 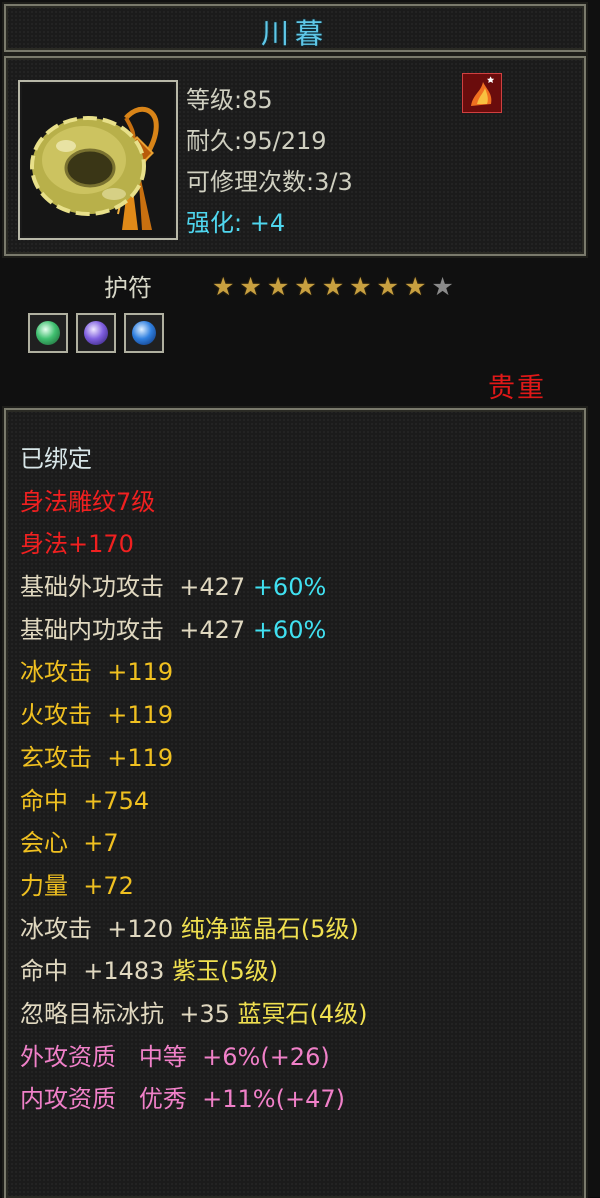 I want to click on star-rating: ★ ★ ★ ★ ★ ★ ★ ★ ★, so click(x=333, y=287).